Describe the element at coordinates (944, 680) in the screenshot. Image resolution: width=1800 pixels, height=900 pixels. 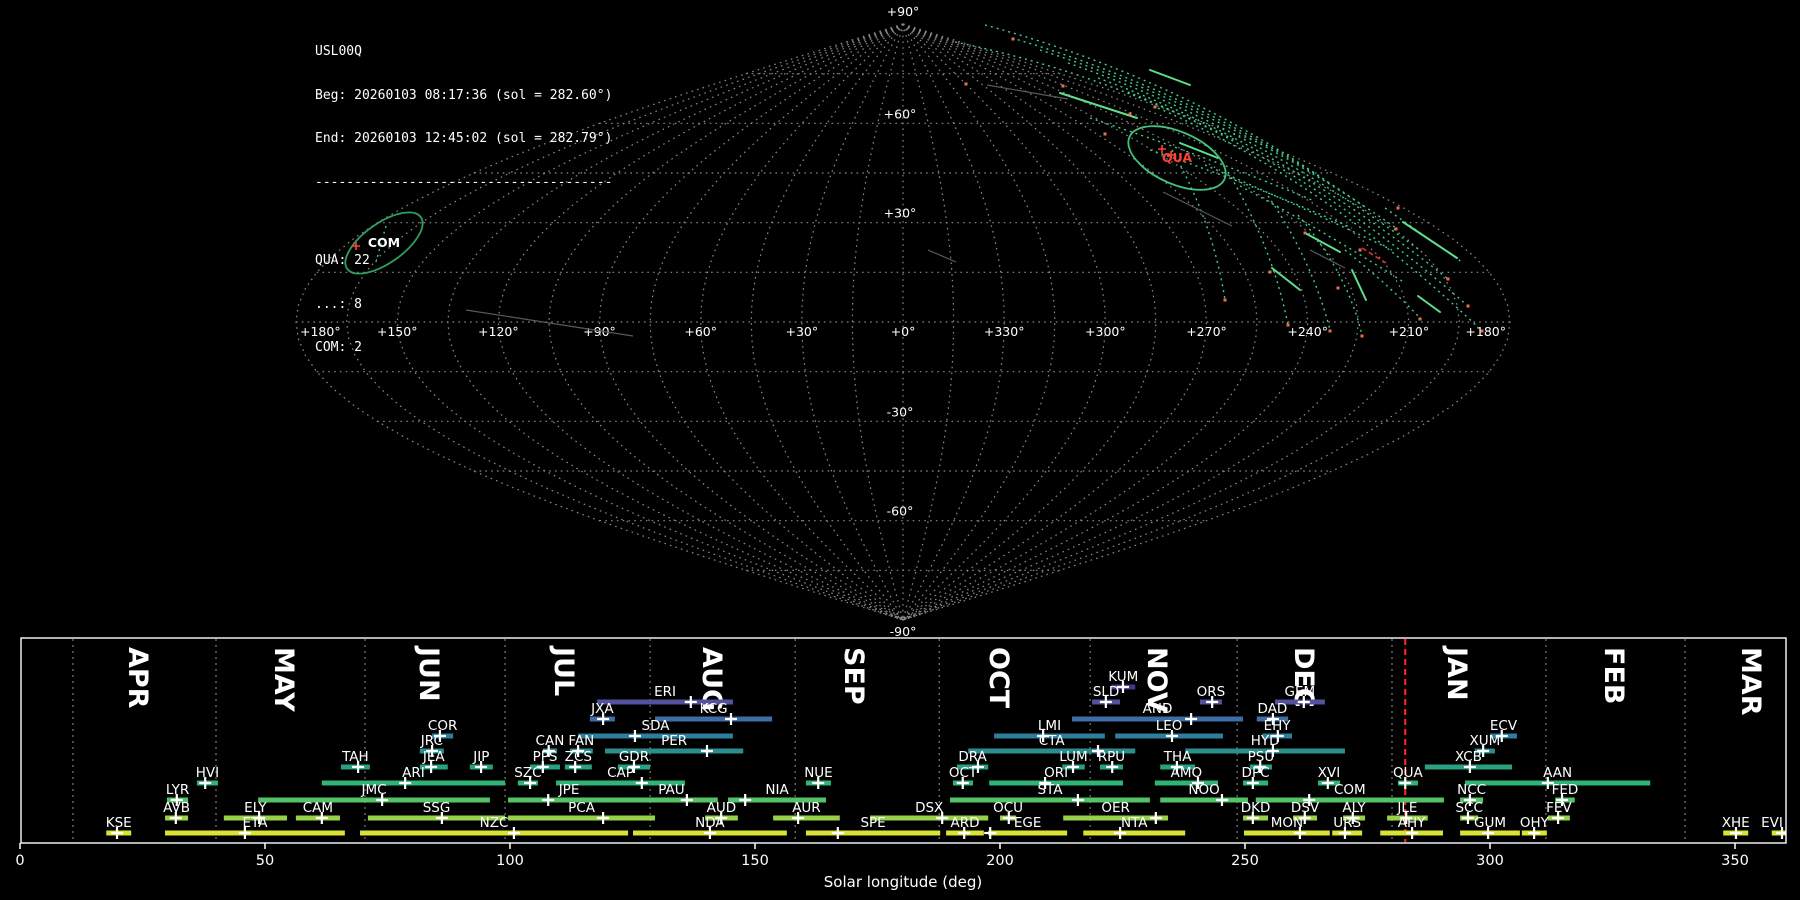
I see `month-labels: APR MAY JUN JUL AUG SEP OCT NOV DEC JAN FEB MAR` at that location.